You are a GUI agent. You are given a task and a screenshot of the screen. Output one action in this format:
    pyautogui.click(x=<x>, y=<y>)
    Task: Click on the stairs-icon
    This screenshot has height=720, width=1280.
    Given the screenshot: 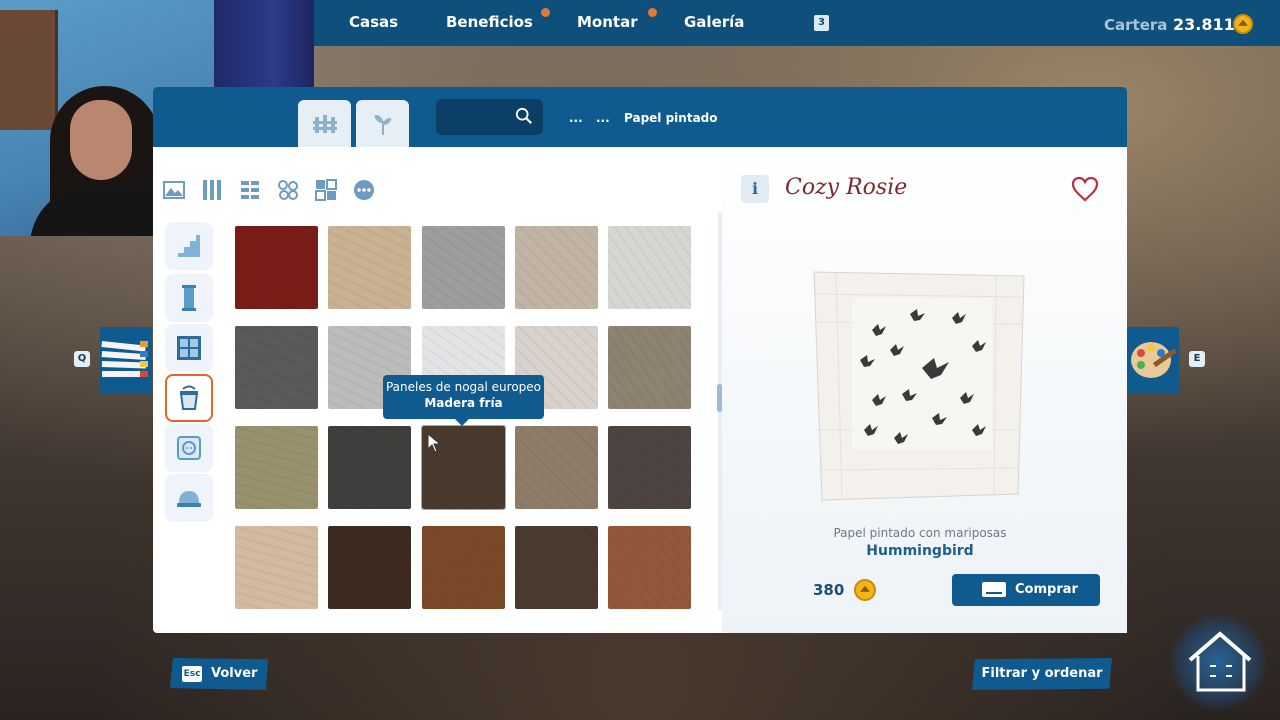 What is the action you would take?
    pyautogui.click(x=189, y=246)
    